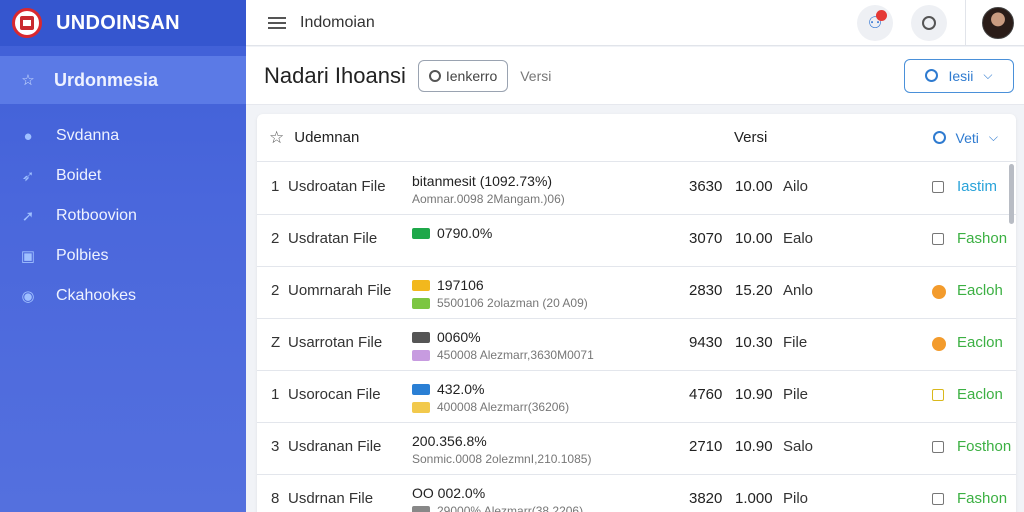 The height and width of the screenshot is (512, 1024). Describe the element at coordinates (448, 285) in the screenshot. I see `row-main-info: 197106` at that location.